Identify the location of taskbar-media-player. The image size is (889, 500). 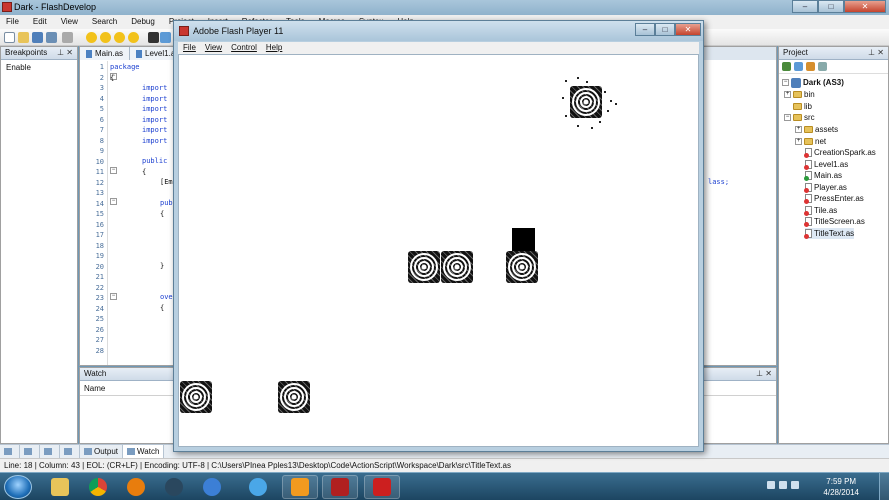
(212, 487).